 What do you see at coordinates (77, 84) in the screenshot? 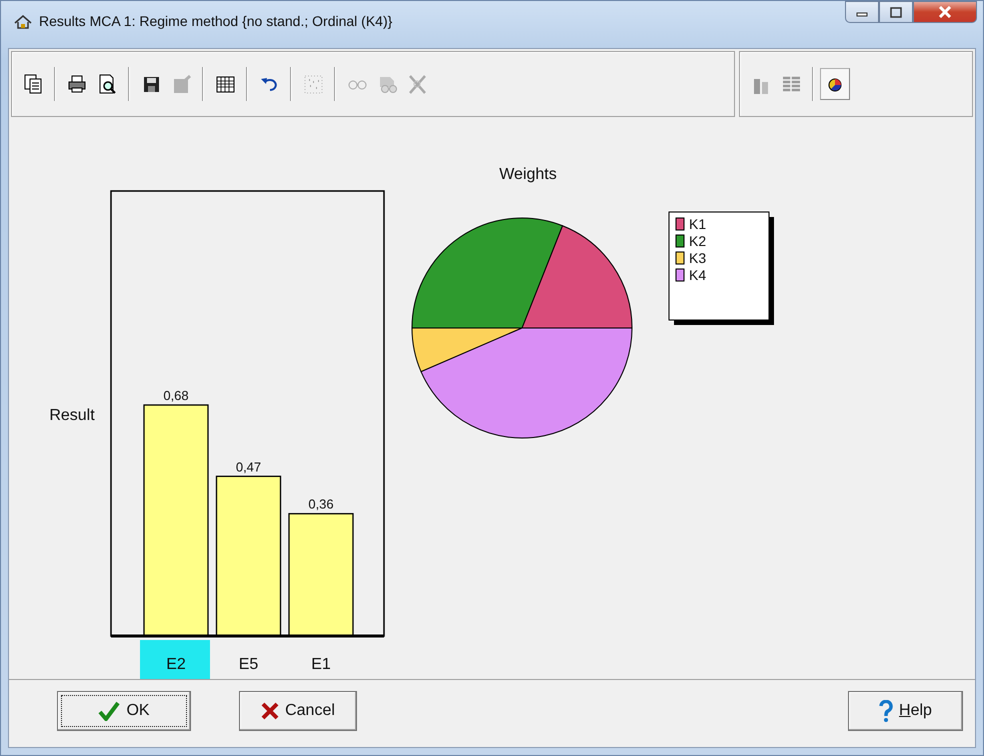
I see `print-icon` at bounding box center [77, 84].